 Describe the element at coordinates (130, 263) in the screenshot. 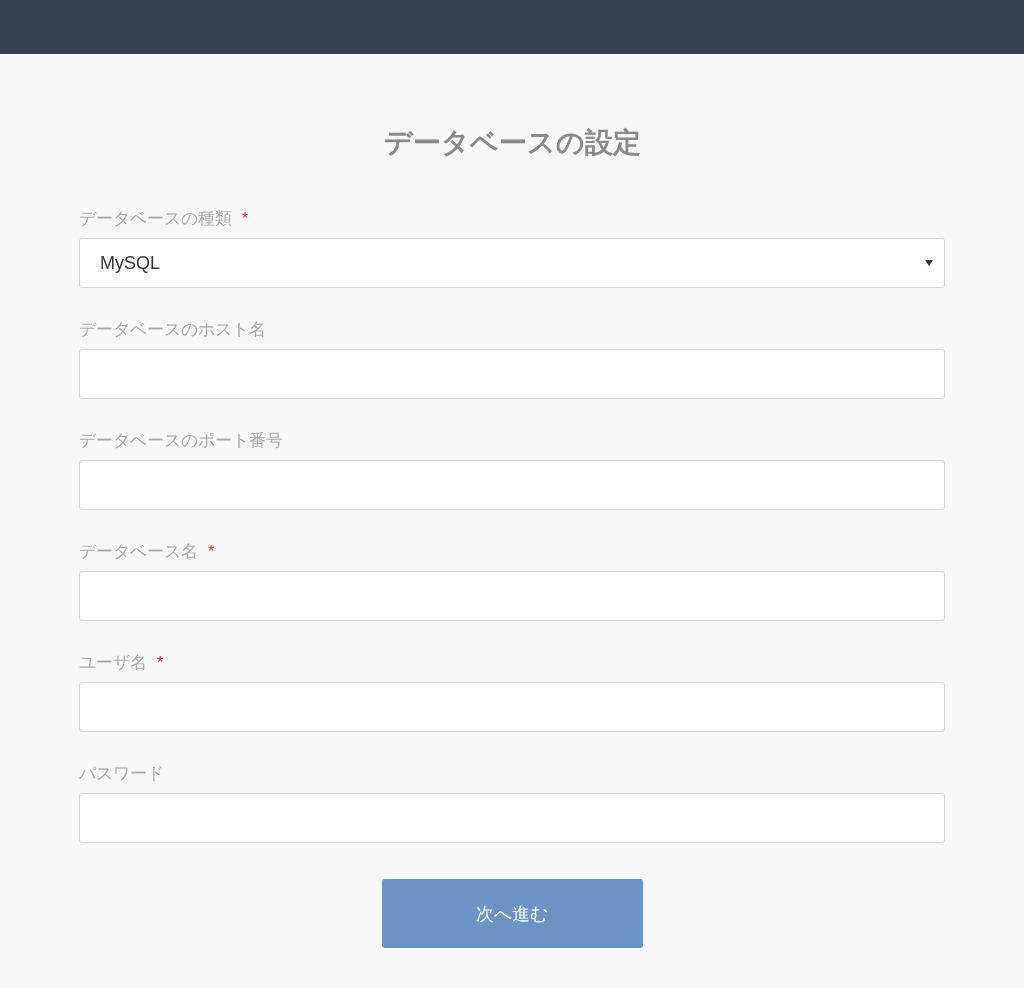

I see `select-value: MySQL` at that location.